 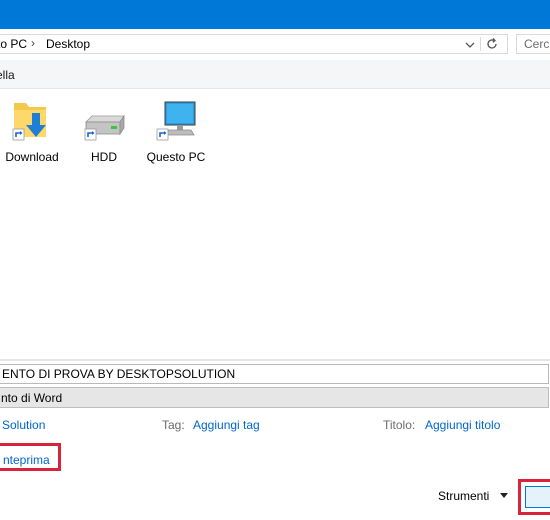 I want to click on search-box, so click(x=533, y=44).